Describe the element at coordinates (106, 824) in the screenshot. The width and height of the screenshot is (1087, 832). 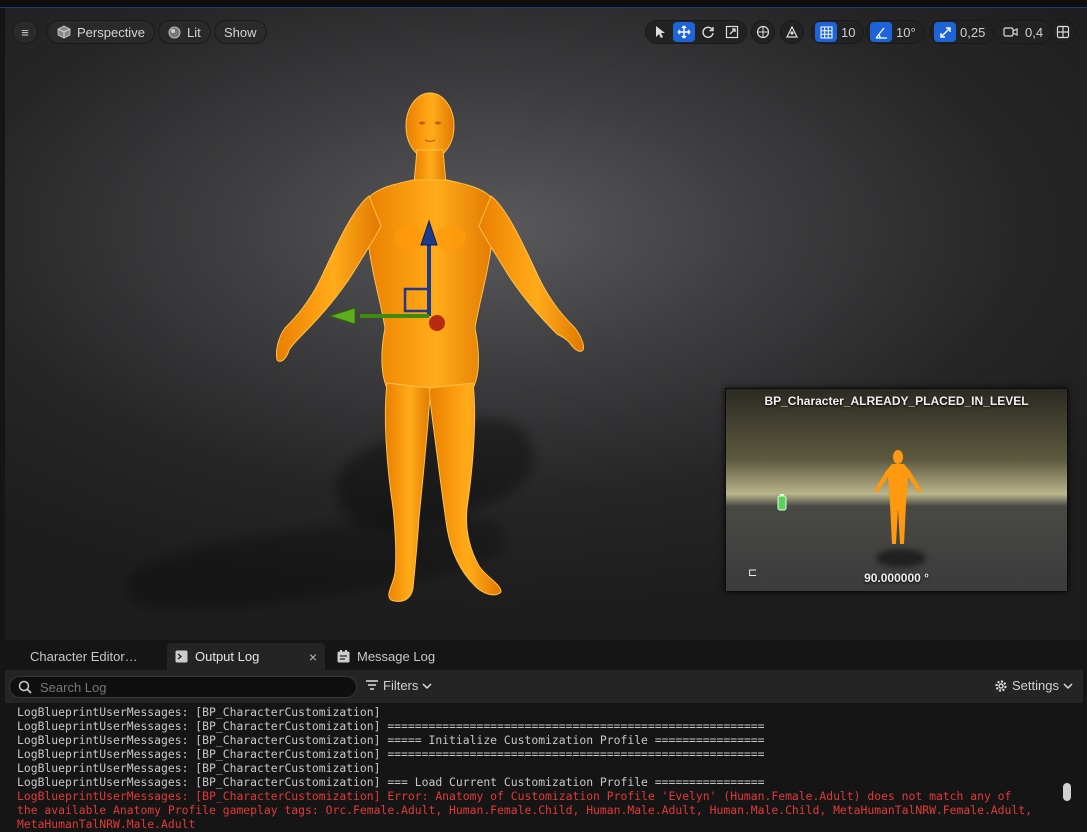
I see `log-line-error: MetaHumanTalNRW.Male.Adult` at that location.